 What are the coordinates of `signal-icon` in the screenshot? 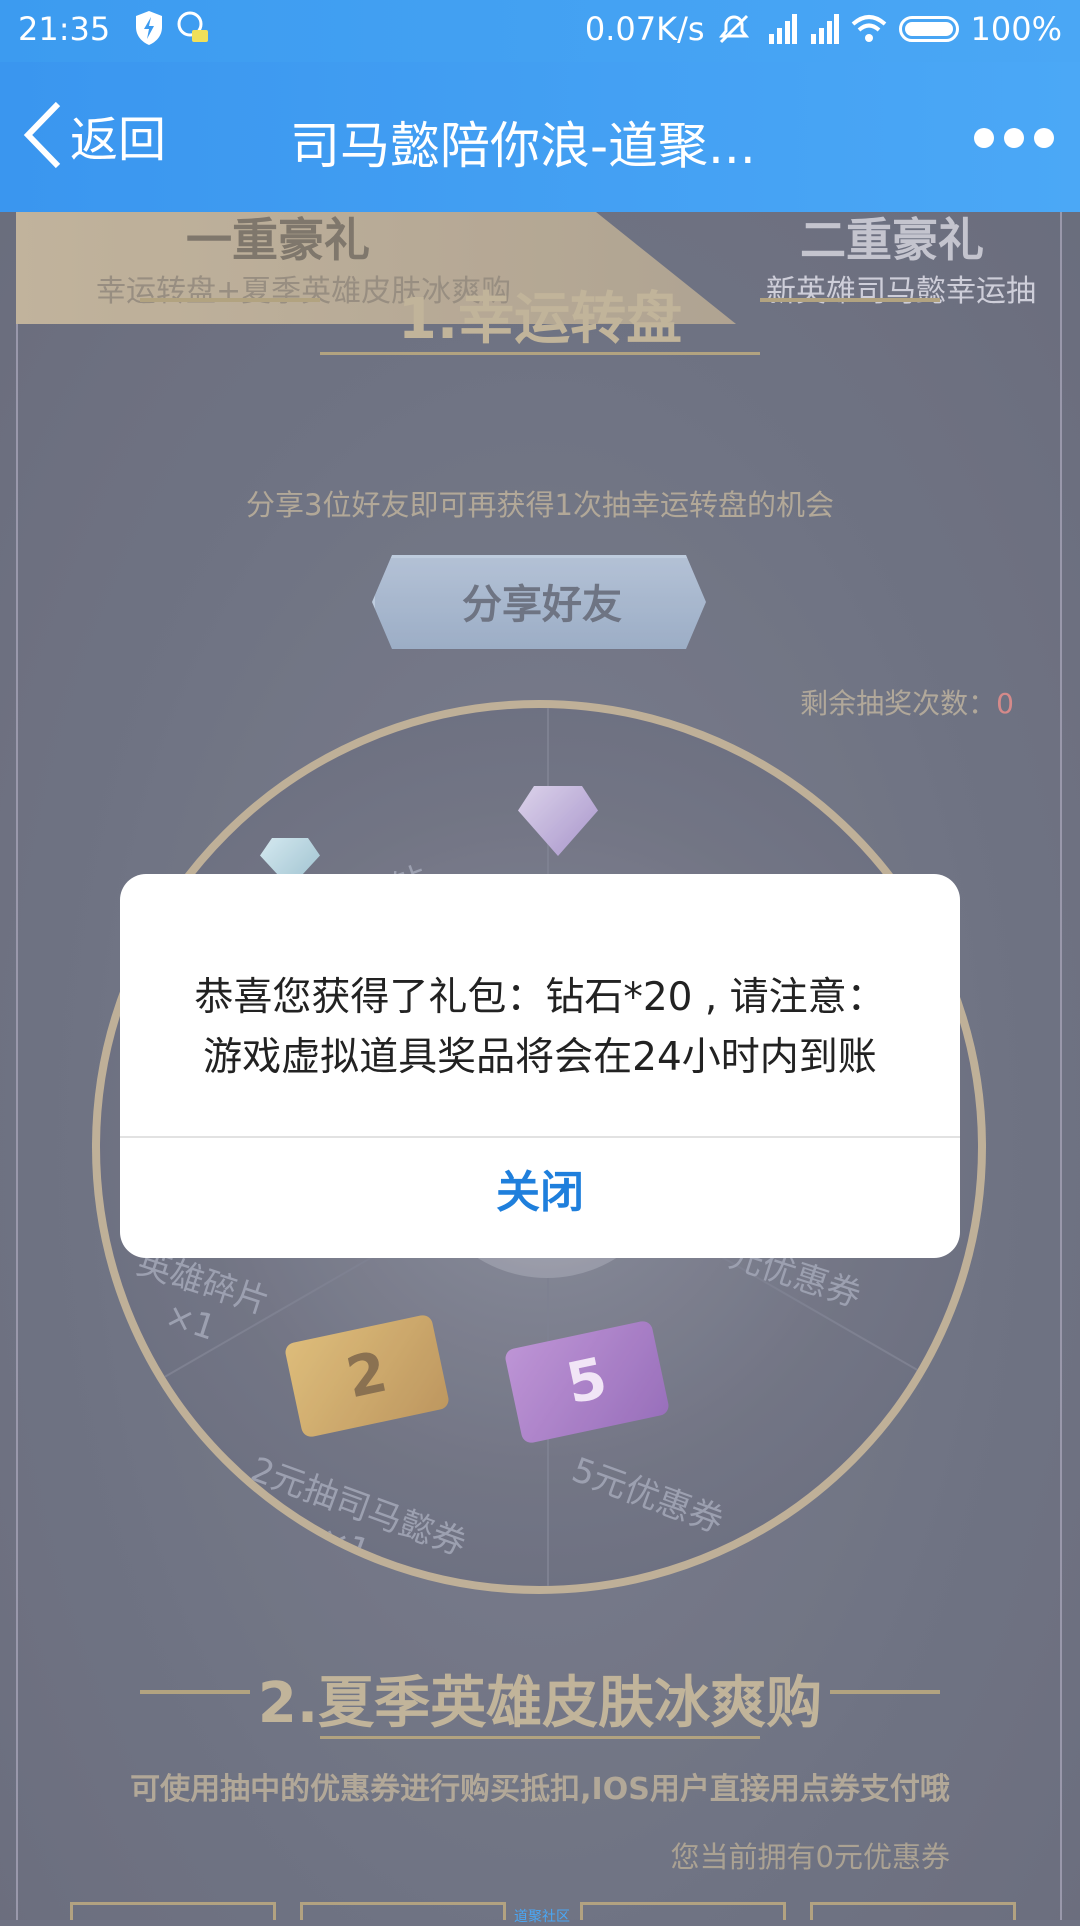 It's located at (824, 29).